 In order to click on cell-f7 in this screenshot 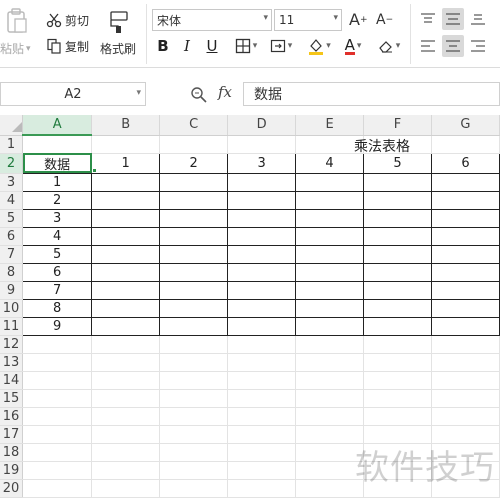, I will do `click(397, 254)`.